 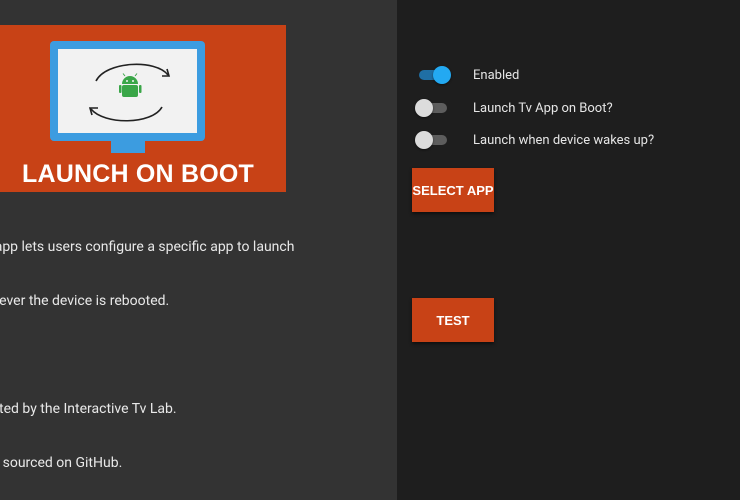 What do you see at coordinates (138, 174) in the screenshot?
I see `banner-title: LAUNCH ON BOOT` at bounding box center [138, 174].